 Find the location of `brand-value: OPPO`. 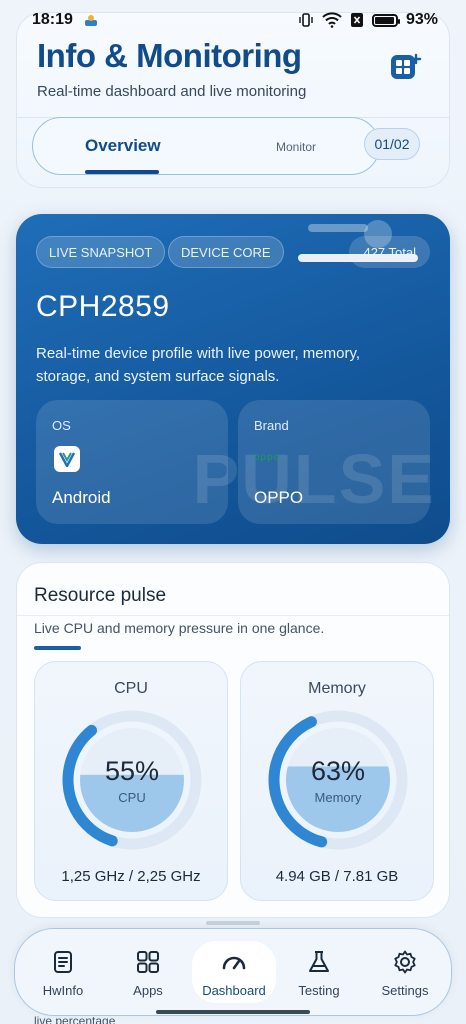

brand-value: OPPO is located at coordinates (279, 497).